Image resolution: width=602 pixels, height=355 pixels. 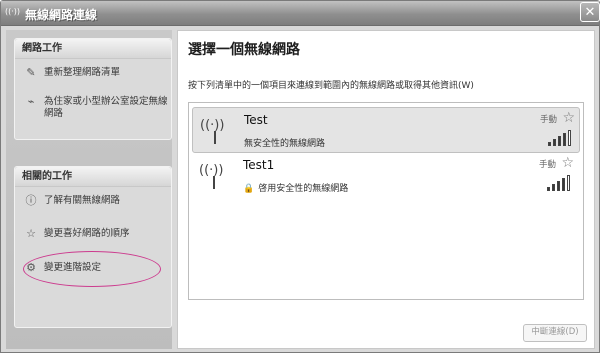 What do you see at coordinates (259, 165) in the screenshot?
I see `network-name: Test1` at bounding box center [259, 165].